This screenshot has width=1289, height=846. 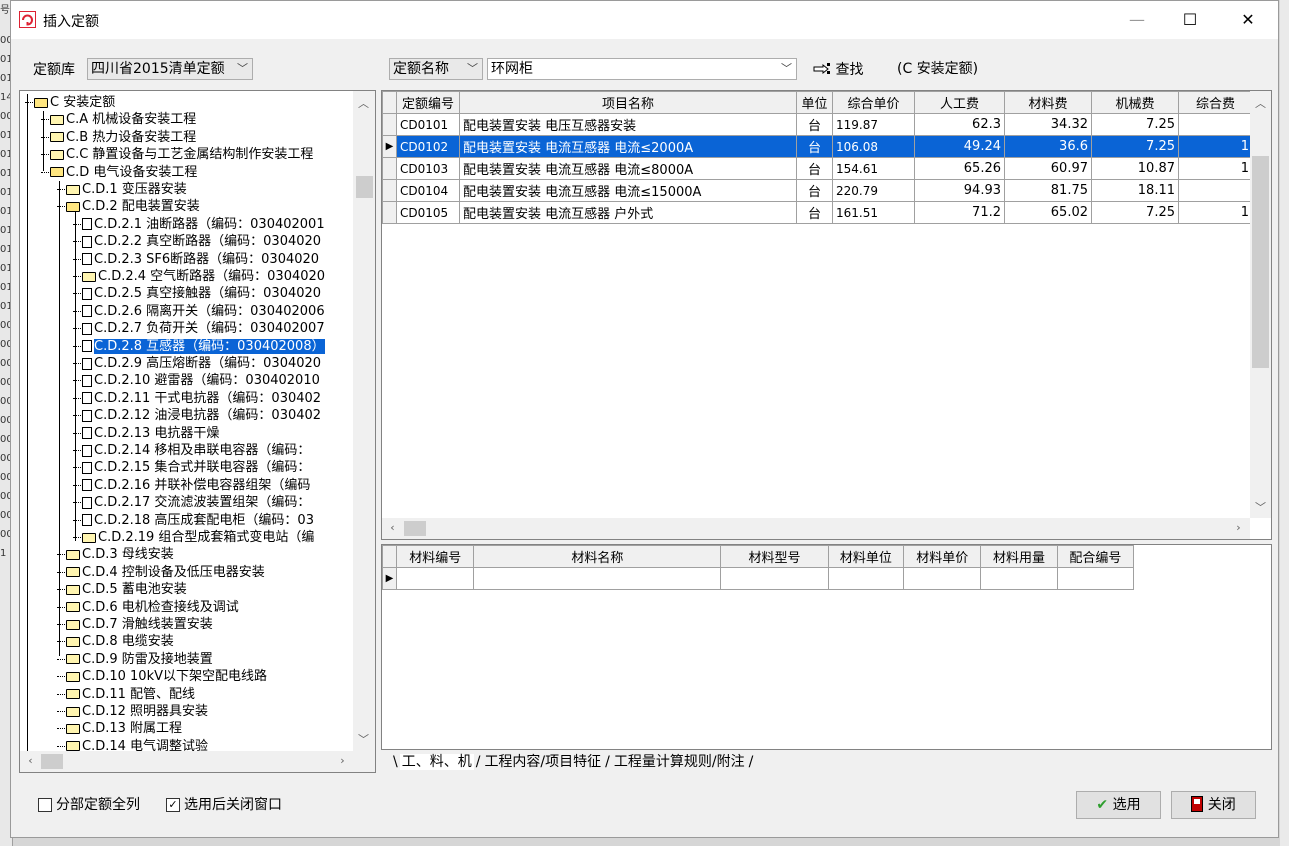 I want to click on grid-horizontal-scrollbar: ‹ ›, so click(x=816, y=528).